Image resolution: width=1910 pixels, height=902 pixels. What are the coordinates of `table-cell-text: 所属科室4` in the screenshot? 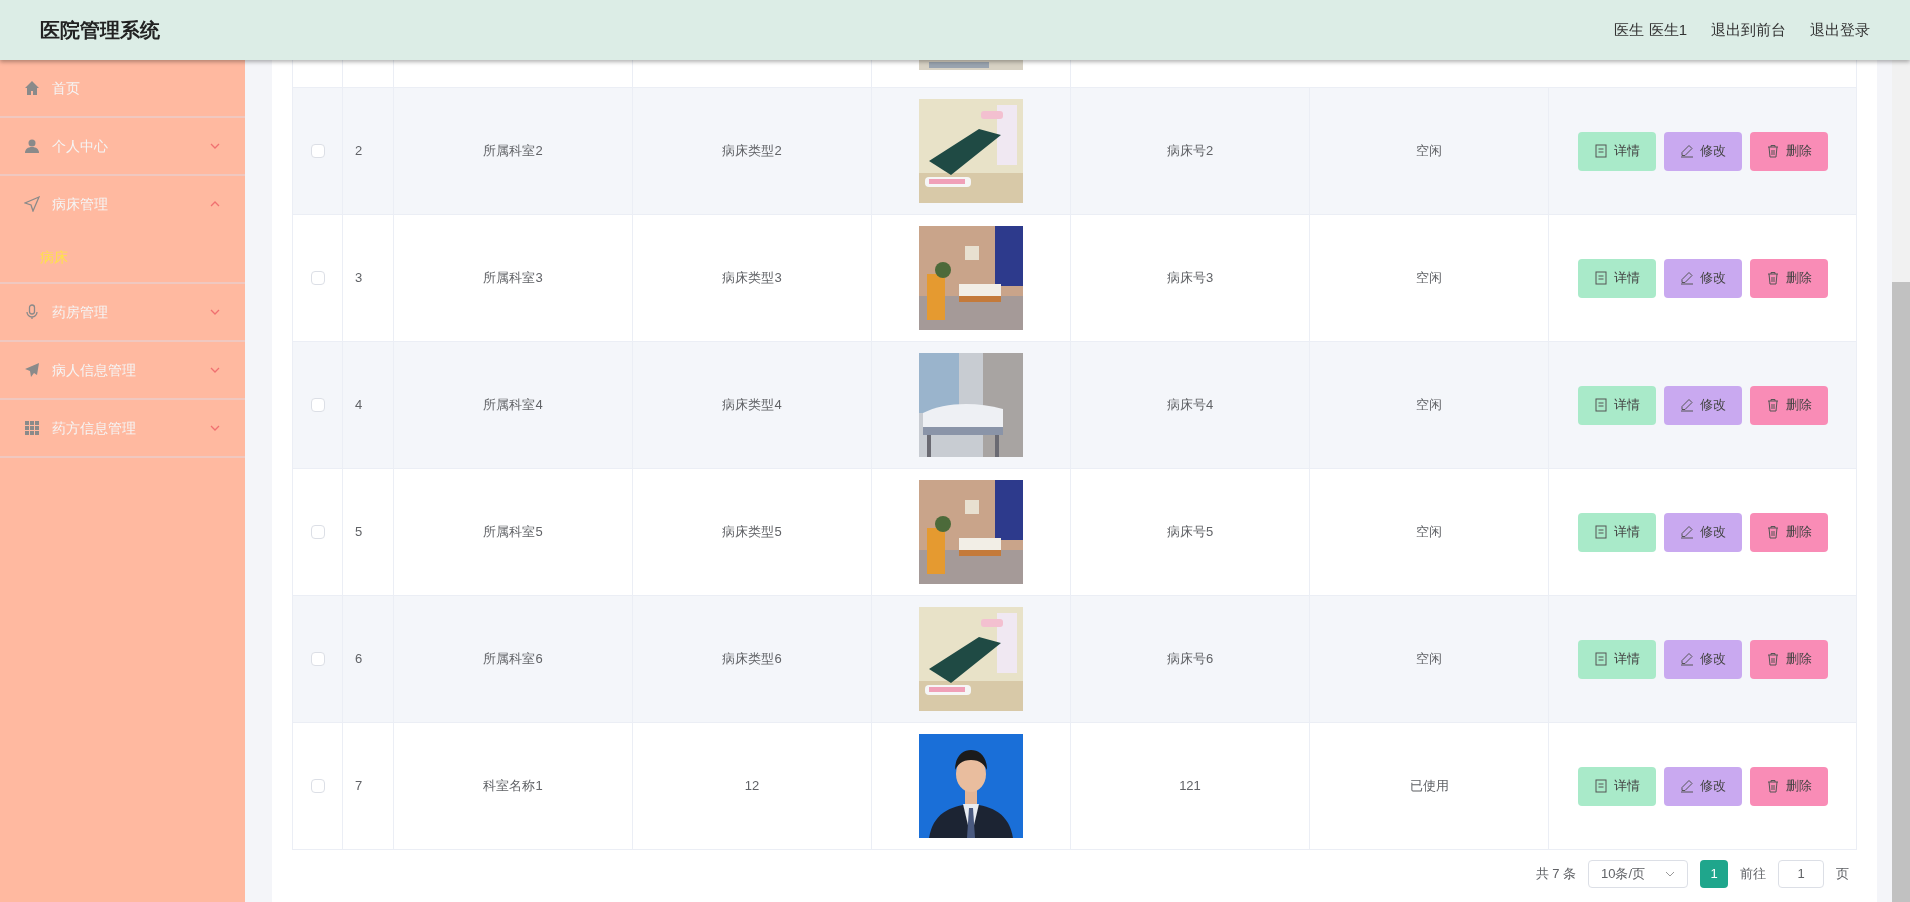 It's located at (513, 405).